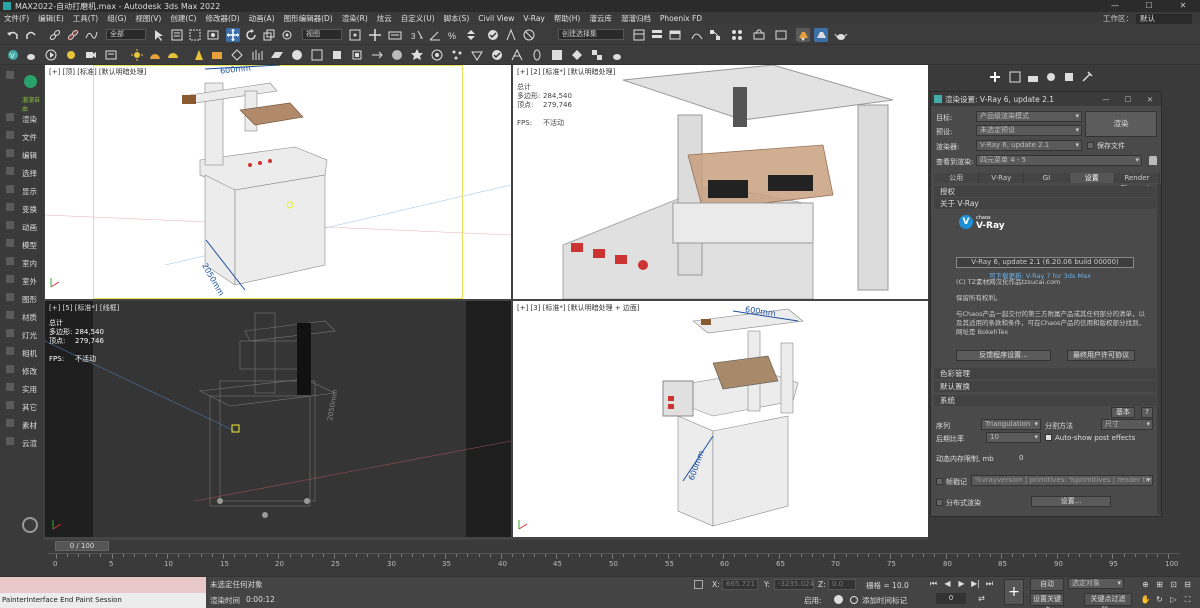 This screenshot has height=608, width=1200. What do you see at coordinates (29, 281) in the screenshot?
I see `left-item-exterior: 室外` at bounding box center [29, 281].